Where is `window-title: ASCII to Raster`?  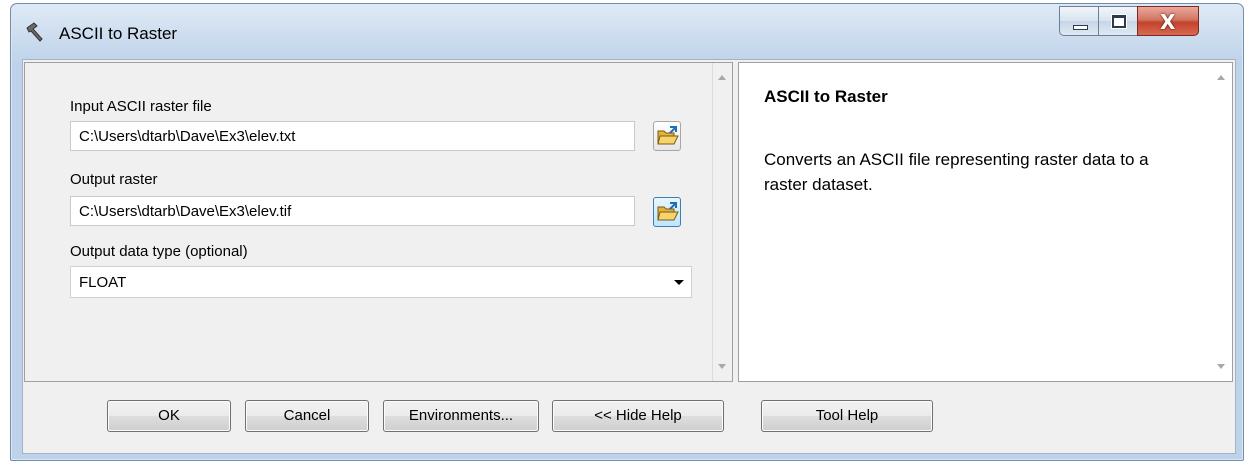 window-title: ASCII to Raster is located at coordinates (118, 33).